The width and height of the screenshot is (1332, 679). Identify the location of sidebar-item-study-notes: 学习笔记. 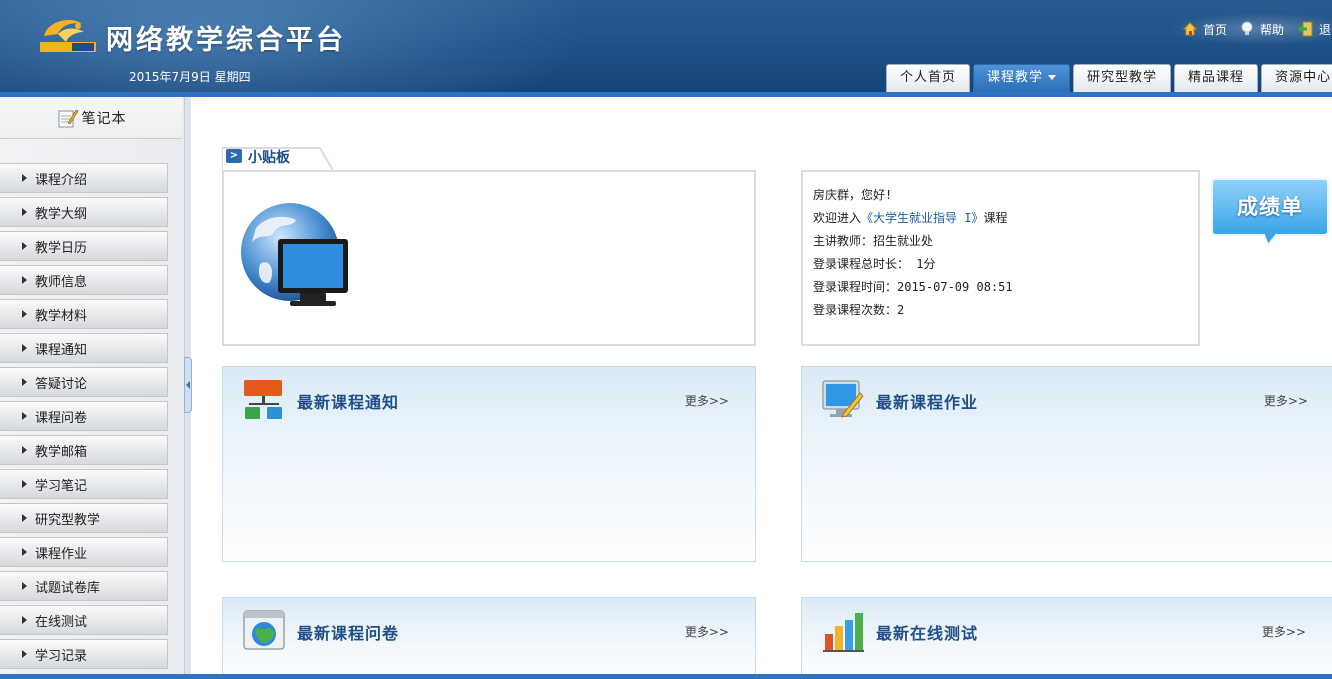
(84, 484).